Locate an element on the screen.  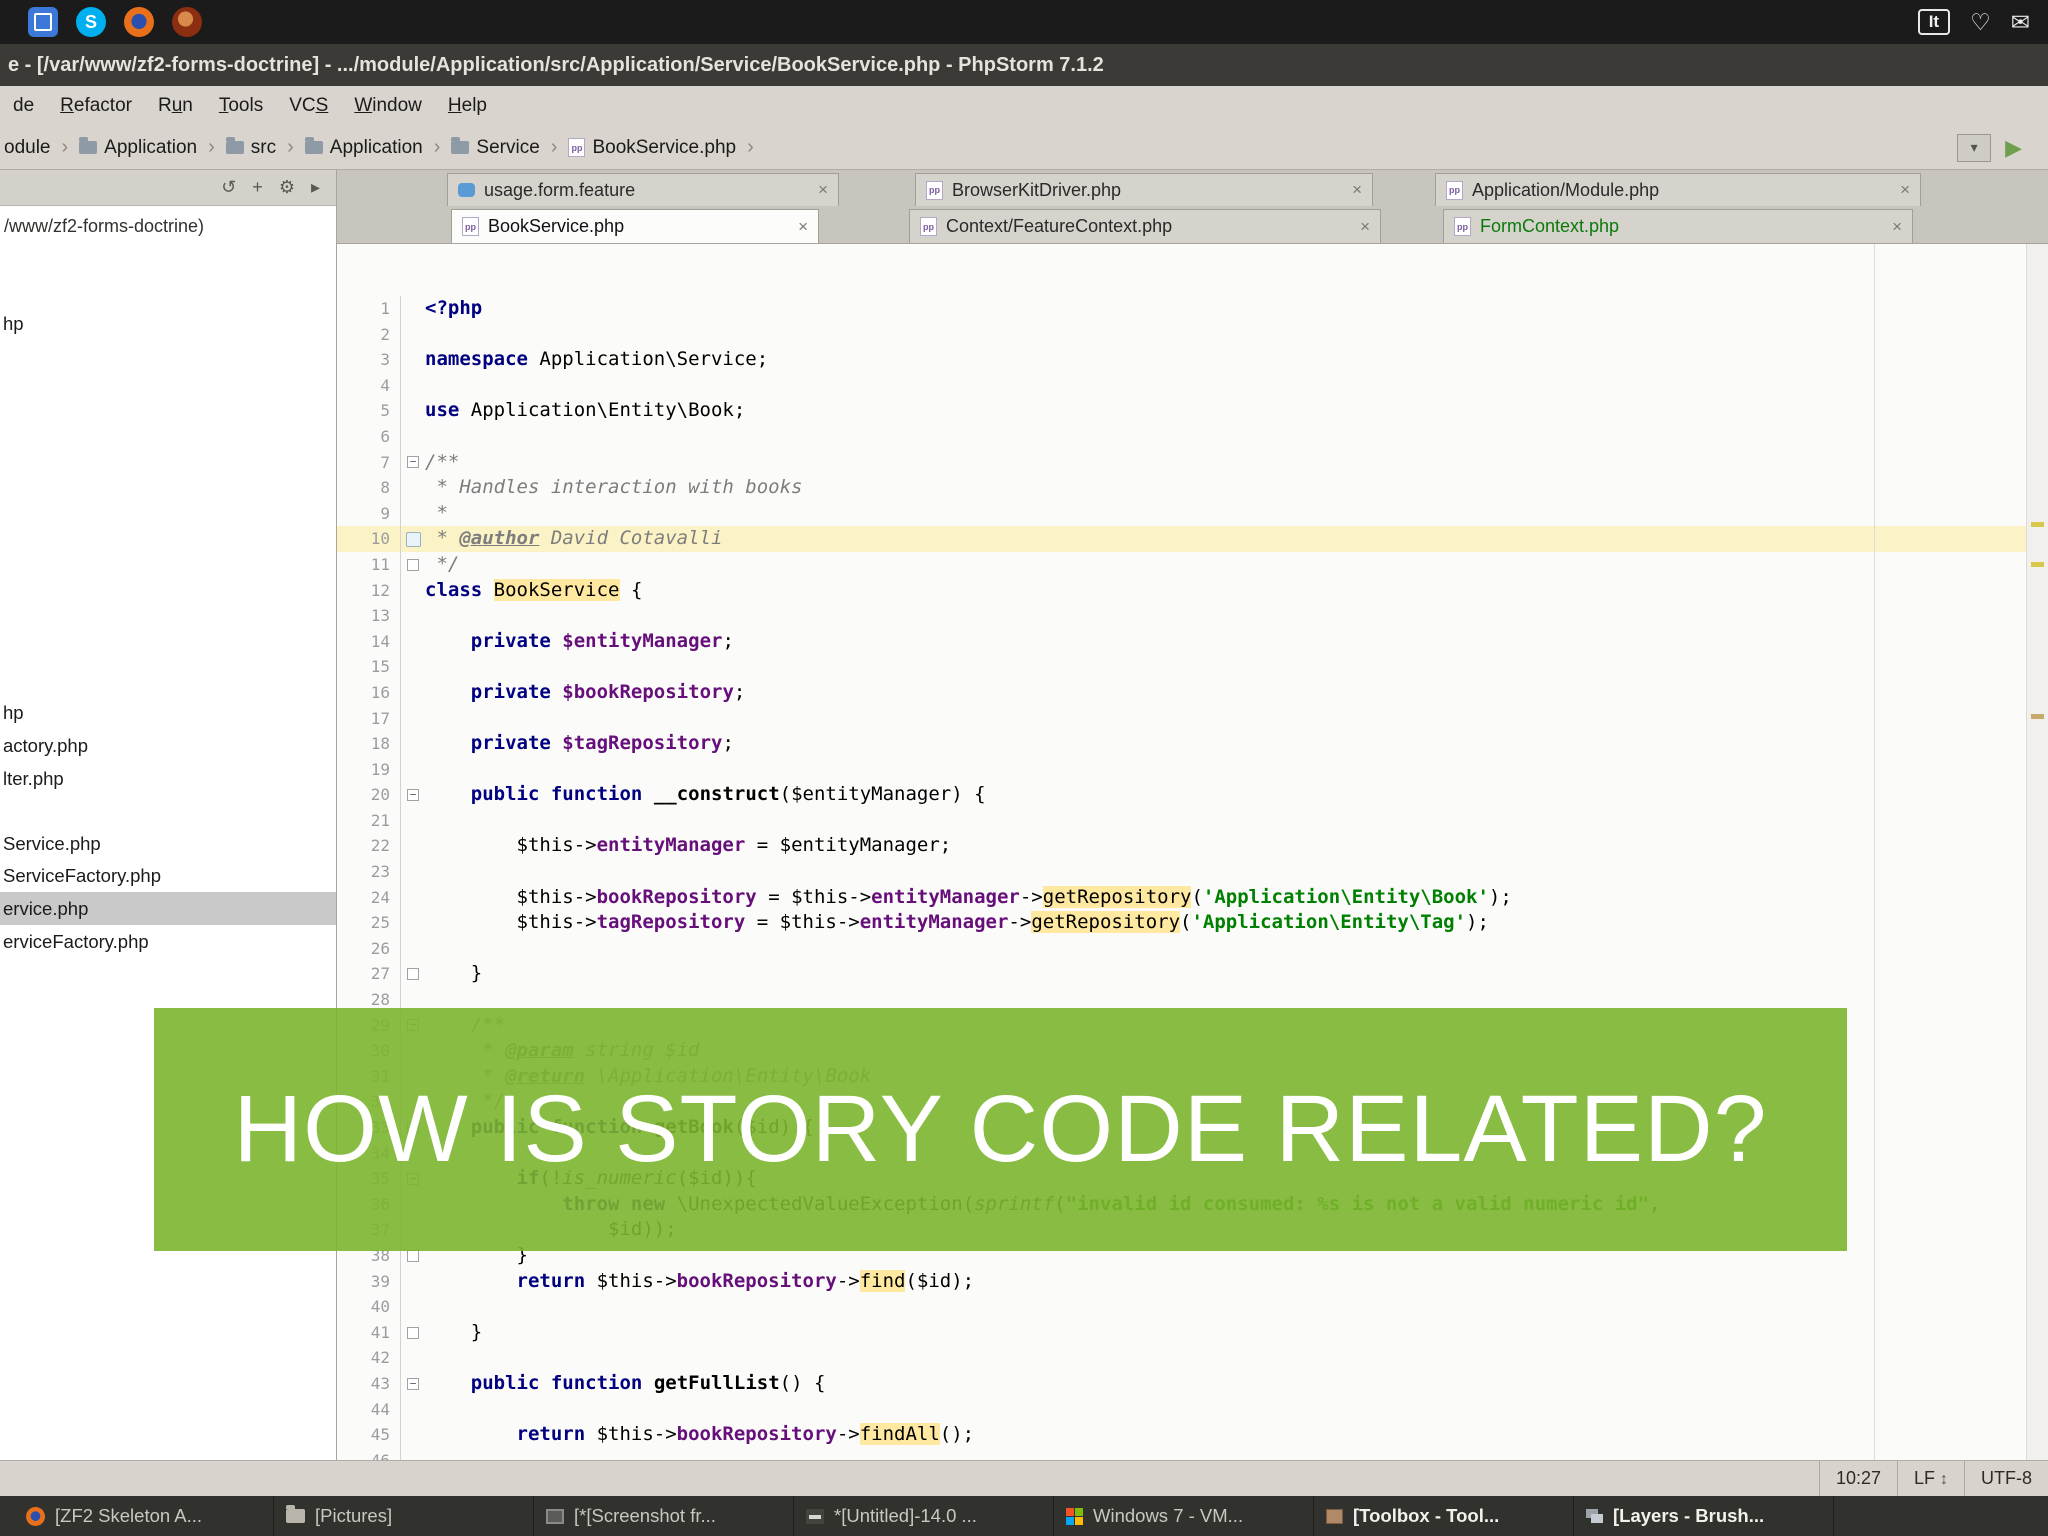
code-line: 13 is located at coordinates (1181, 616).